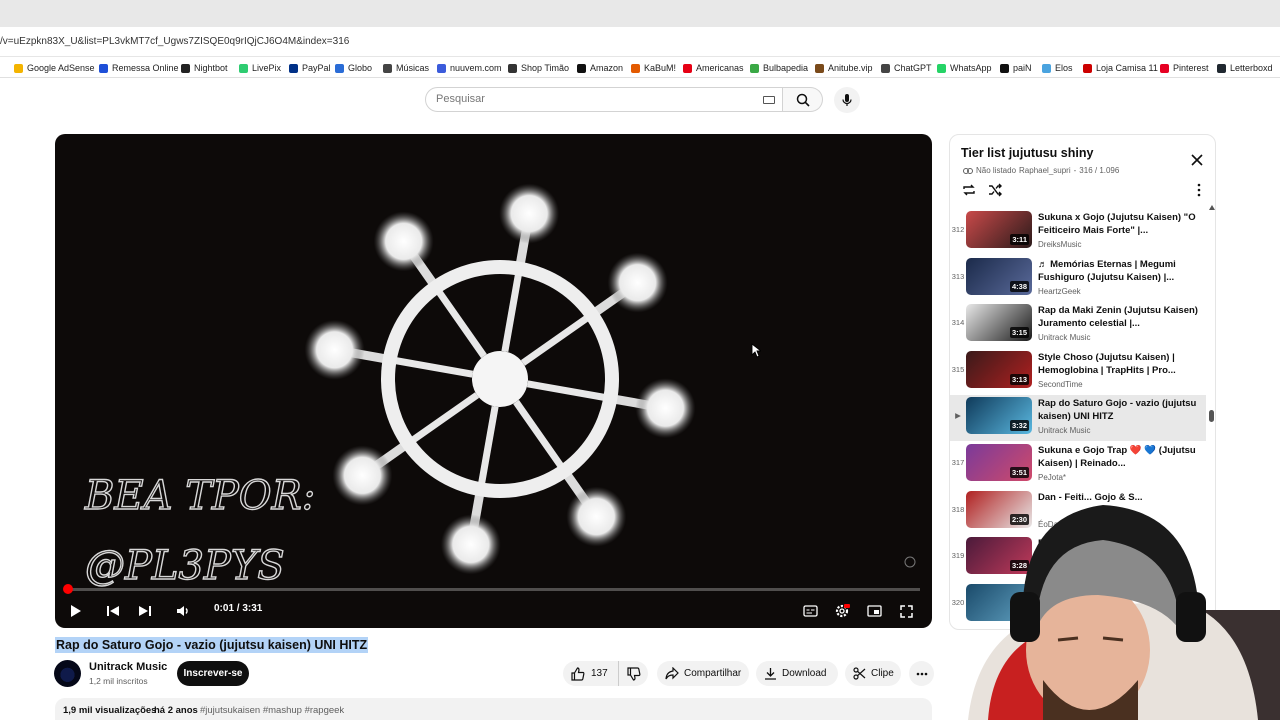 The image size is (1280, 720). I want to click on hashtags: #jujutsukaisen #mashup #rapgeek, so click(272, 710).